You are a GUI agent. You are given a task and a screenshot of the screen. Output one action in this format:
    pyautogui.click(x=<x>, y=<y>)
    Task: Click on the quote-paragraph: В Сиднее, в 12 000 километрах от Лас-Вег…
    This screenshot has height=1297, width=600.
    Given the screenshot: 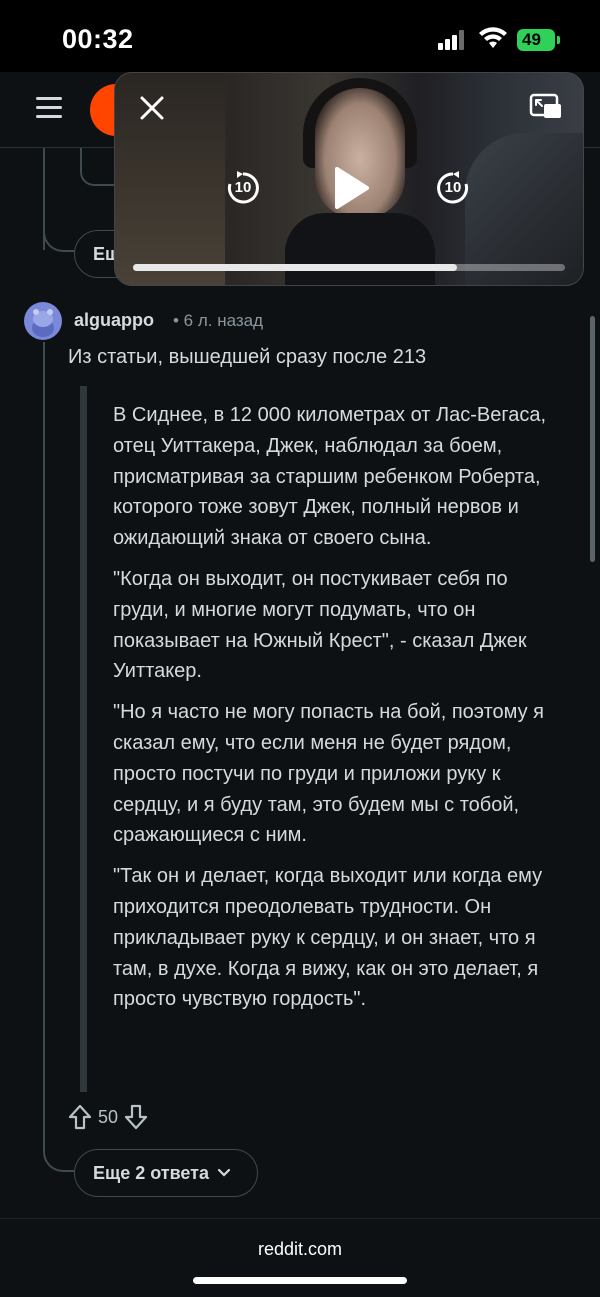 What is the action you would take?
    pyautogui.click(x=330, y=477)
    